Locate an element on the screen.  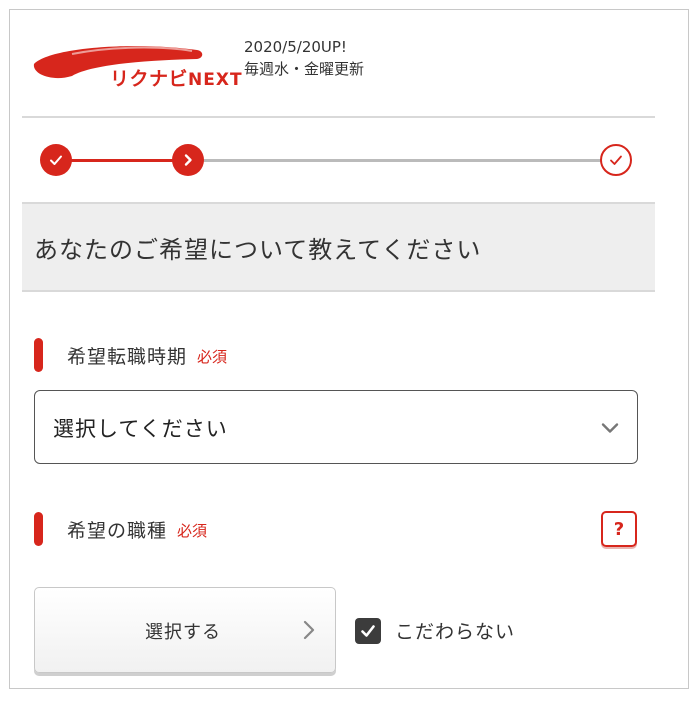
help-icon: ? is located at coordinates (619, 529).